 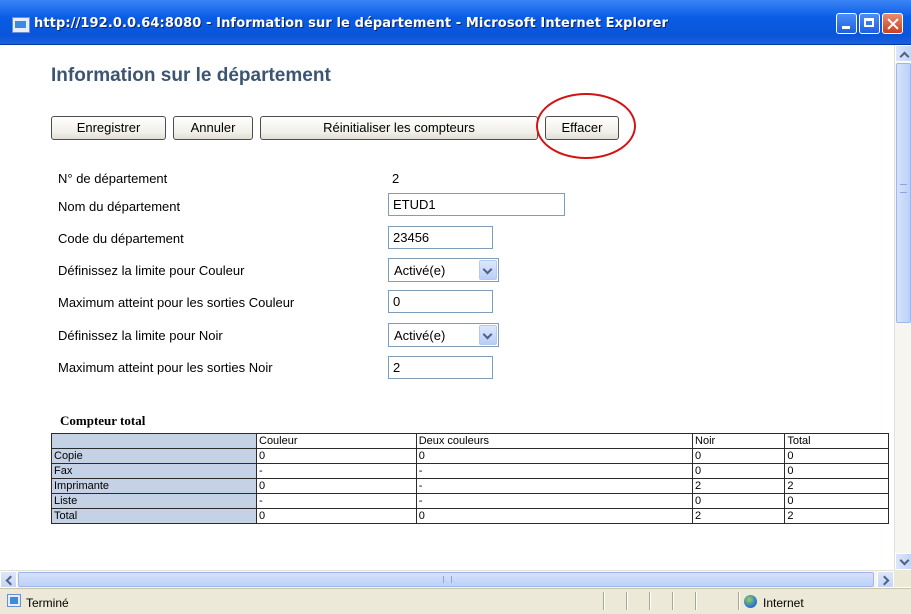 What do you see at coordinates (176, 302) in the screenshot?
I see `color-max-label: Maximum atteint pour les sorties Couleur` at bounding box center [176, 302].